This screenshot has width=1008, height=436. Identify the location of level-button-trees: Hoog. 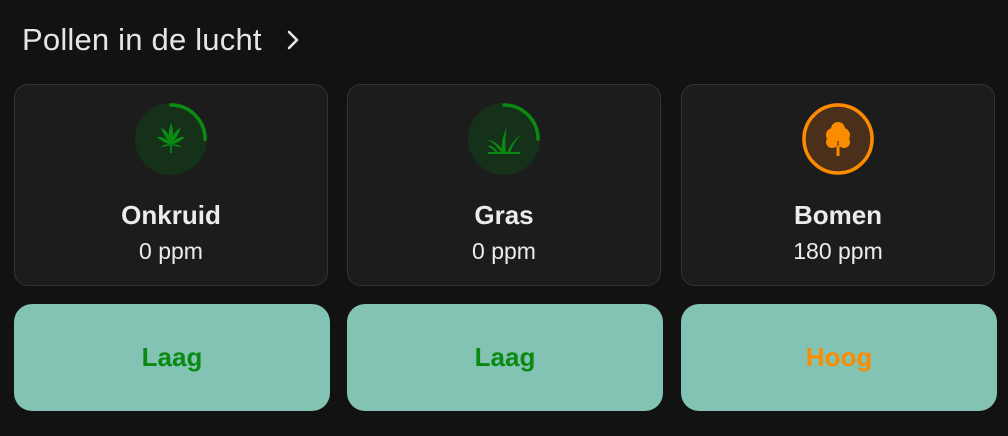
(839, 357).